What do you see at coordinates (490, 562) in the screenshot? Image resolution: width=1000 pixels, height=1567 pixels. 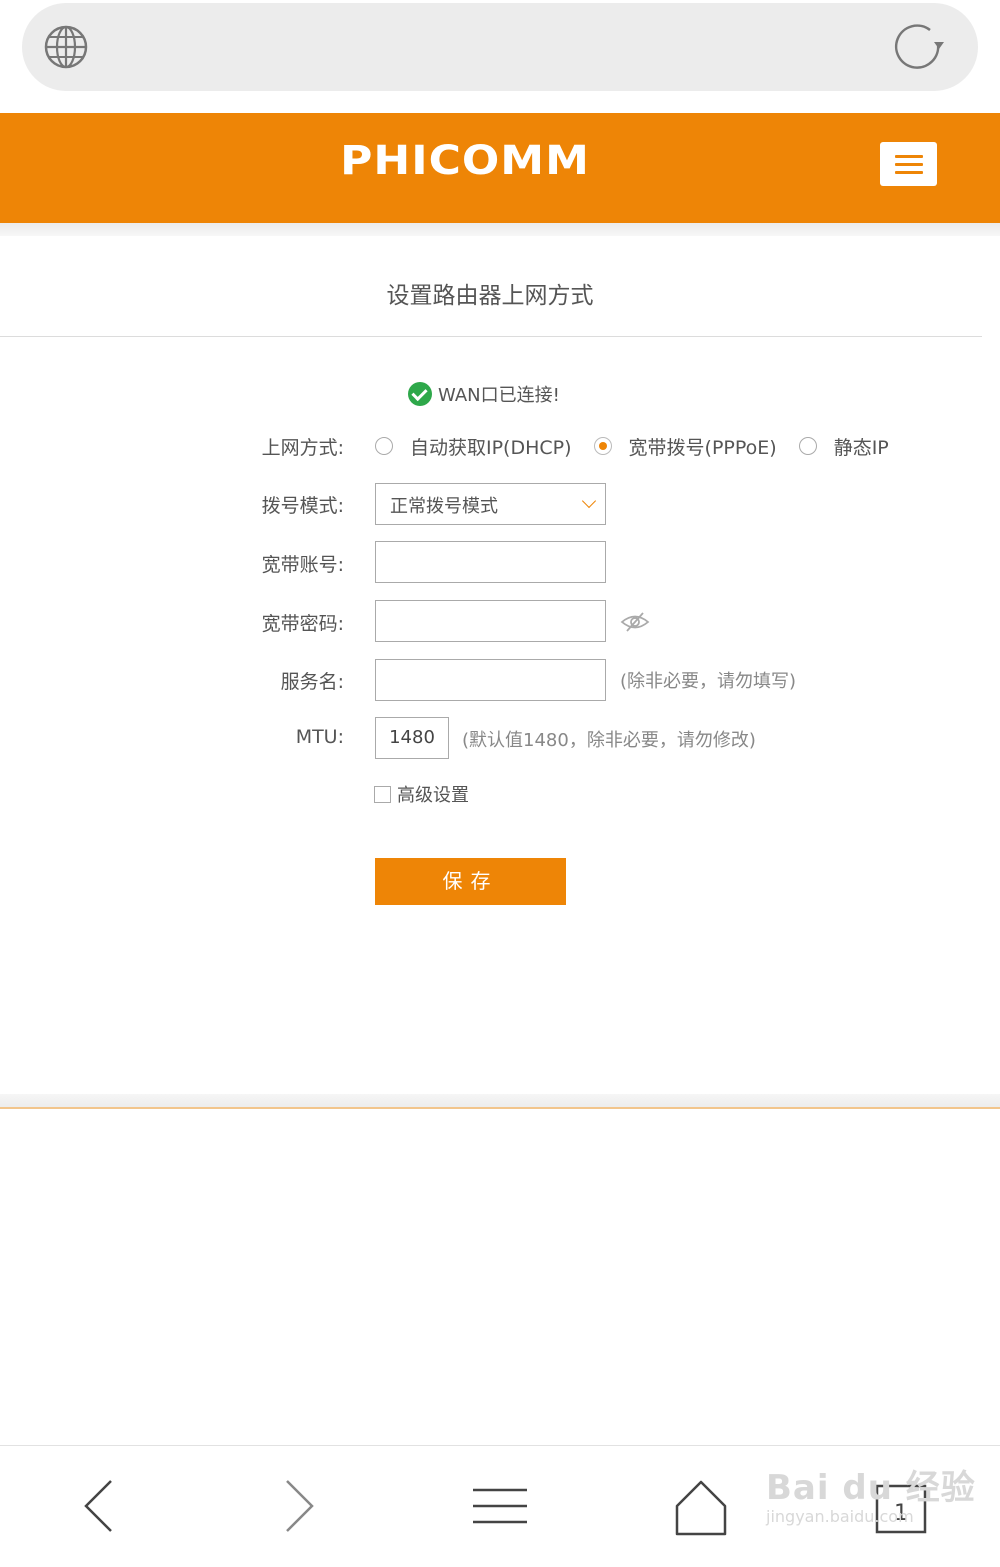 I see `account-input` at bounding box center [490, 562].